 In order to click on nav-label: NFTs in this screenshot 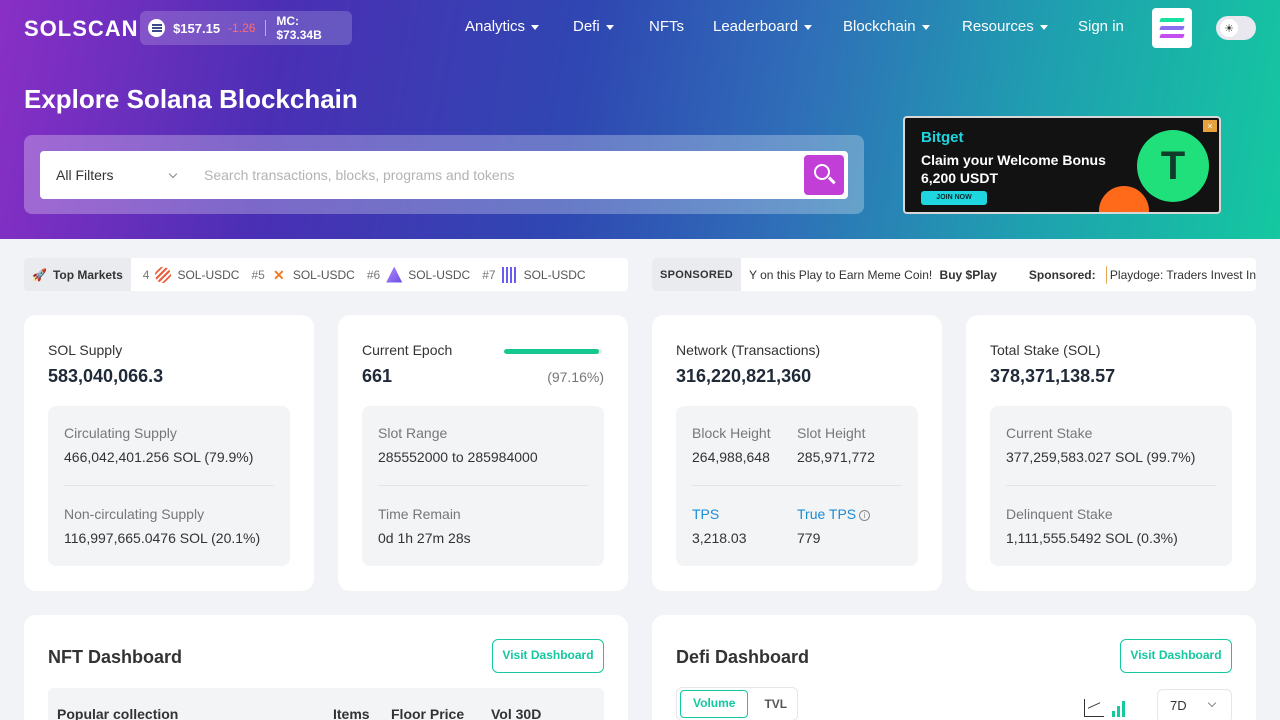, I will do `click(666, 26)`.